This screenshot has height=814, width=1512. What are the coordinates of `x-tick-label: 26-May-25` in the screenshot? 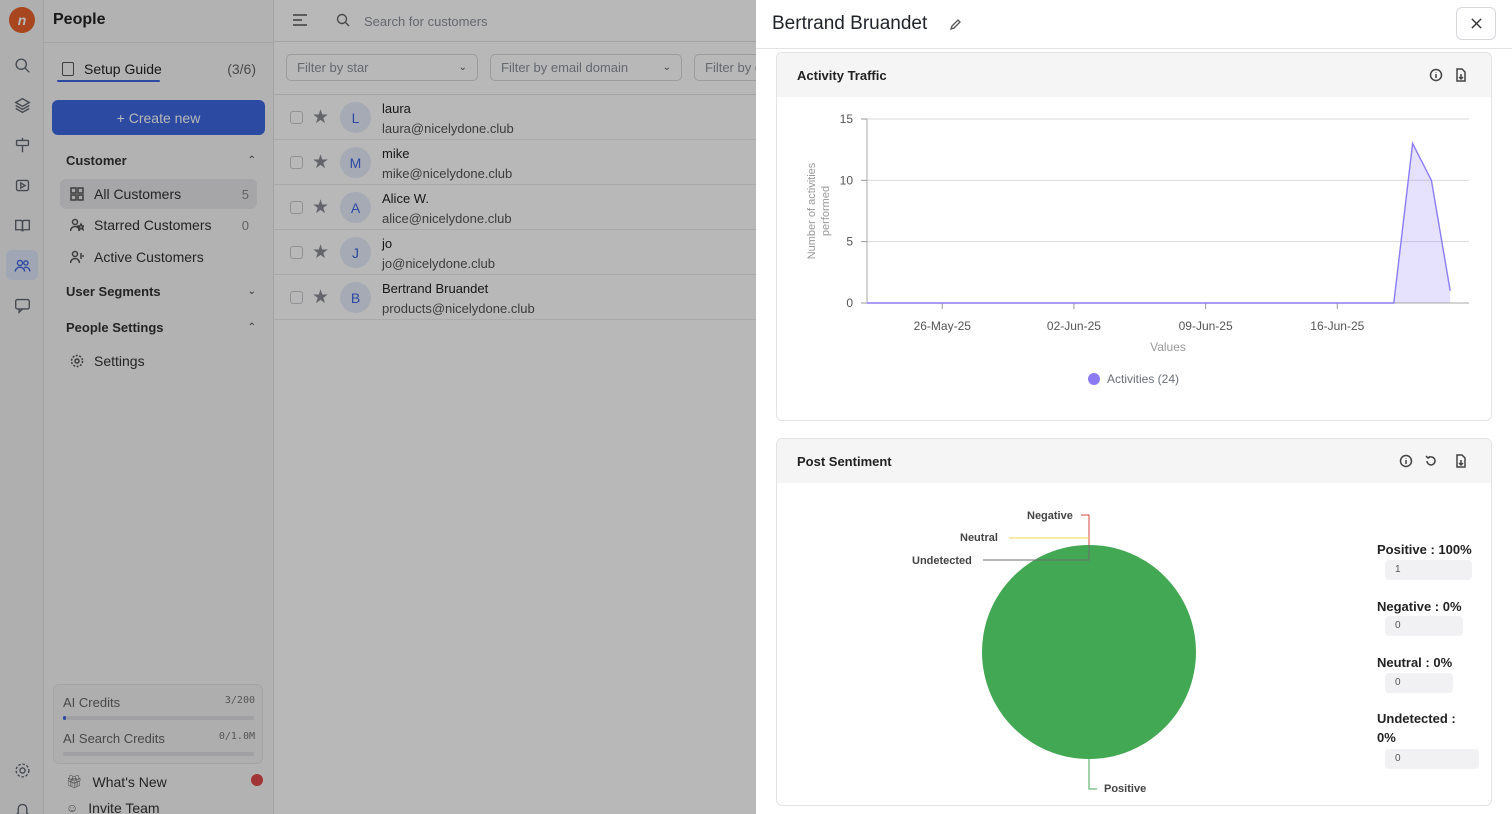 It's located at (943, 326).